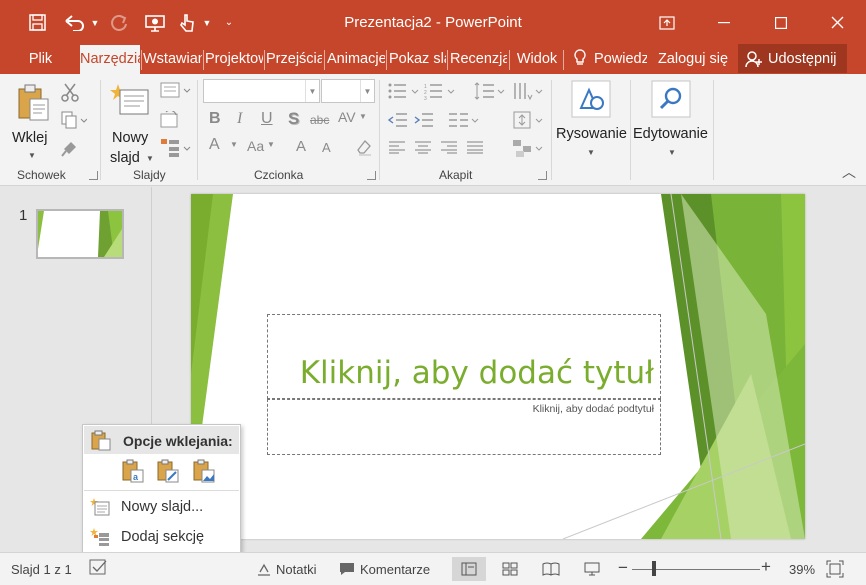 Image resolution: width=866 pixels, height=585 pixels. I want to click on zoom-level: 39%, so click(802, 569).